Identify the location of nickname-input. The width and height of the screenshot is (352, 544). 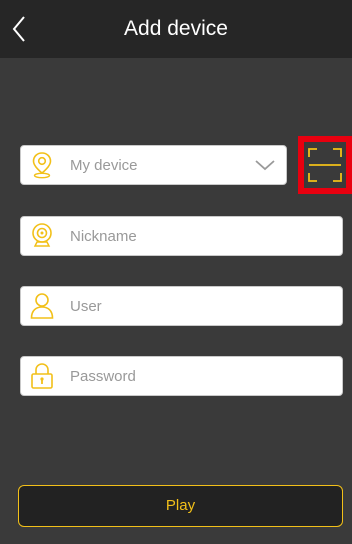
(170, 236).